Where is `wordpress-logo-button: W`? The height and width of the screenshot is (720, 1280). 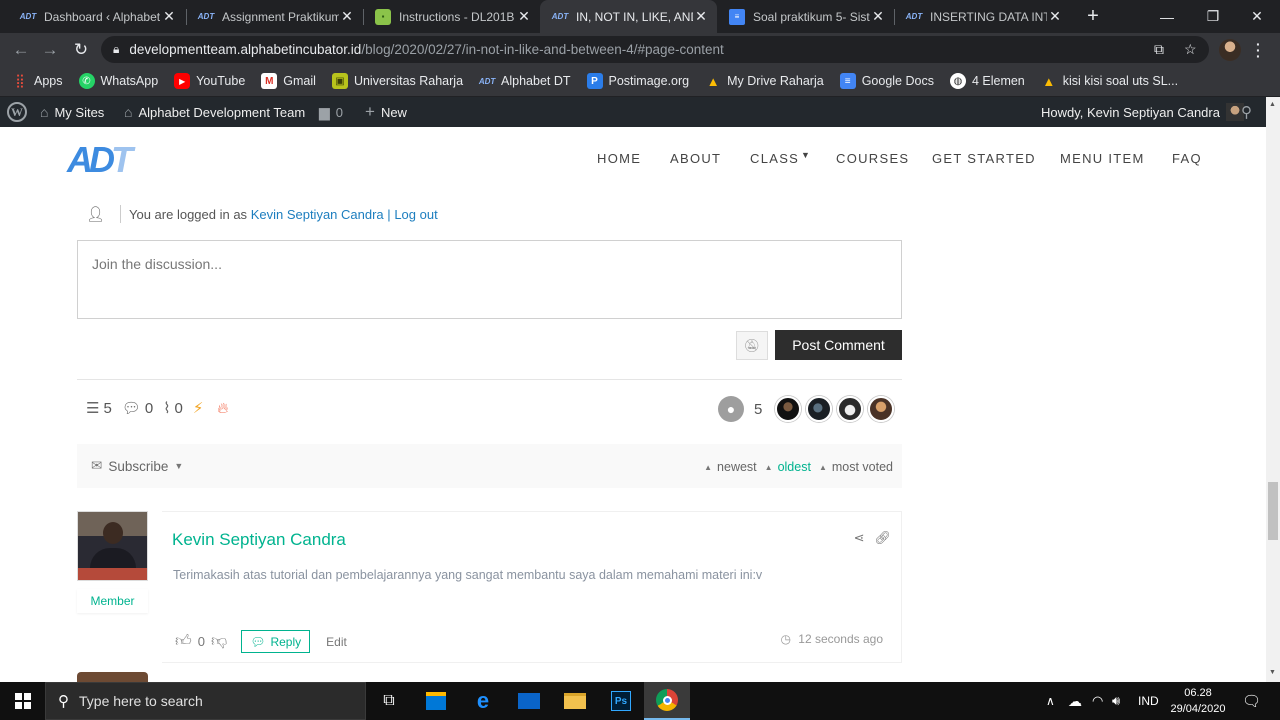
wordpress-logo-button: W is located at coordinates (17, 112).